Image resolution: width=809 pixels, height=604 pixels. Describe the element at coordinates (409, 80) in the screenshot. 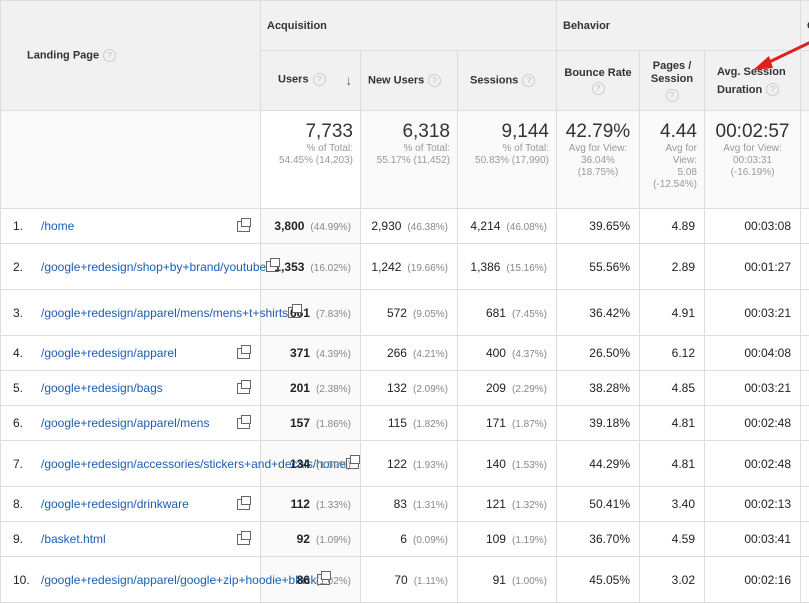

I see `new-users-column-header: New Users?` at that location.